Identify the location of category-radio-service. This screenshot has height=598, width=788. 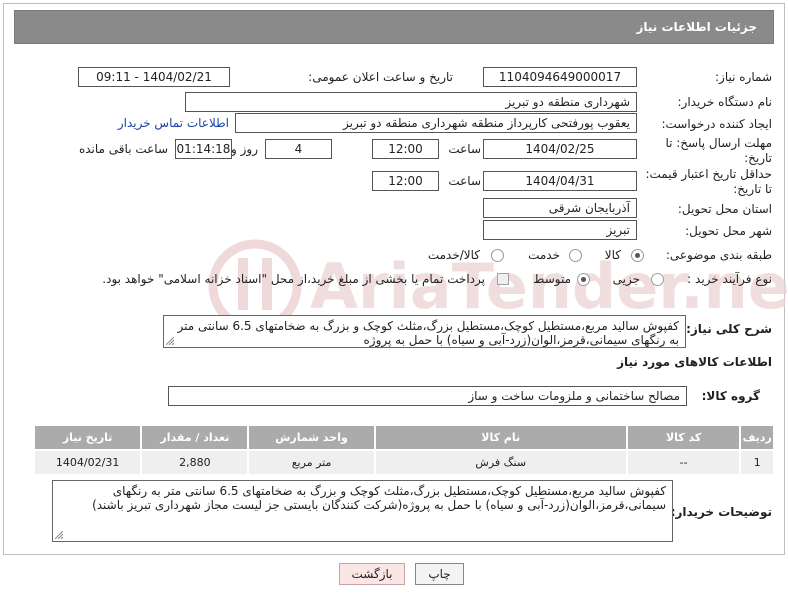
(575, 255).